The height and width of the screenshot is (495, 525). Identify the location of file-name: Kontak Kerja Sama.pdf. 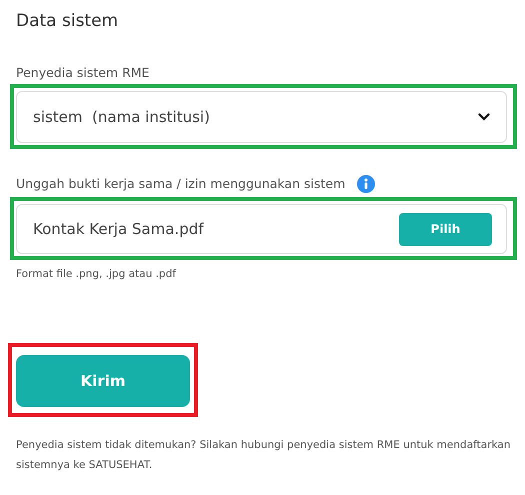
(118, 229).